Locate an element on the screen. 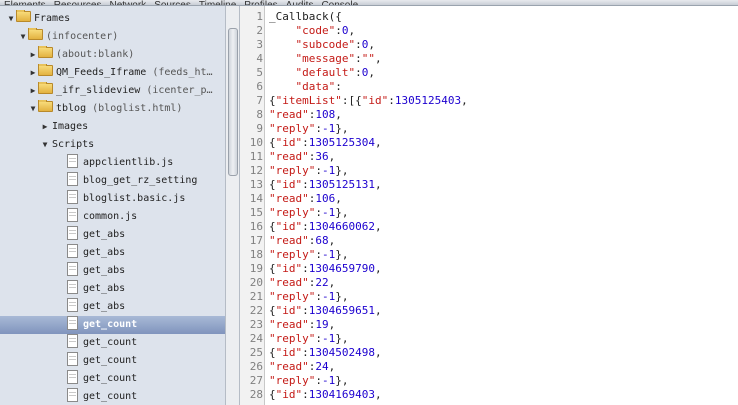 The width and height of the screenshot is (738, 405). line-number: 11 is located at coordinates (251, 157).